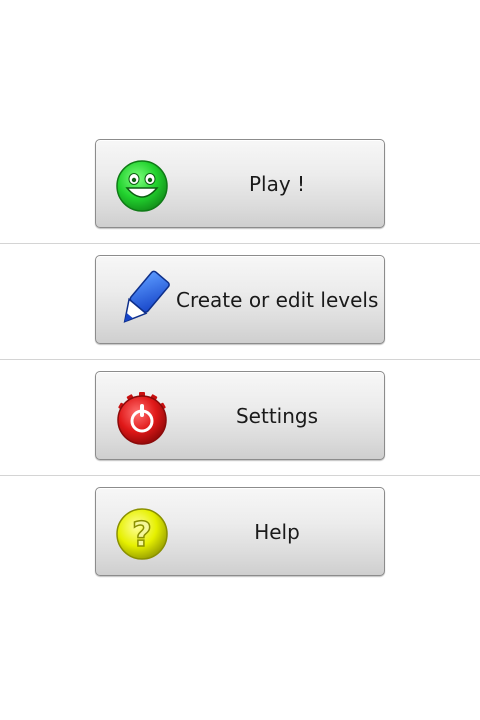 Image resolution: width=480 pixels, height=720 pixels. Describe the element at coordinates (142, 301) in the screenshot. I see `pencil-icon` at that location.